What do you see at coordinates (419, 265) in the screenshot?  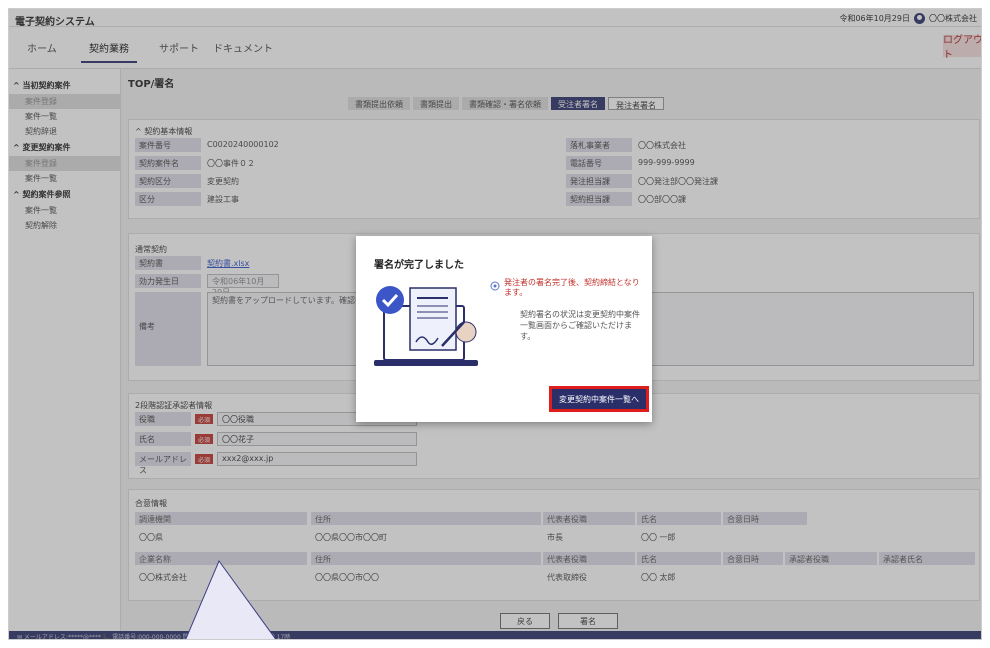 I see `dialog-title: 署名が完了しました` at bounding box center [419, 265].